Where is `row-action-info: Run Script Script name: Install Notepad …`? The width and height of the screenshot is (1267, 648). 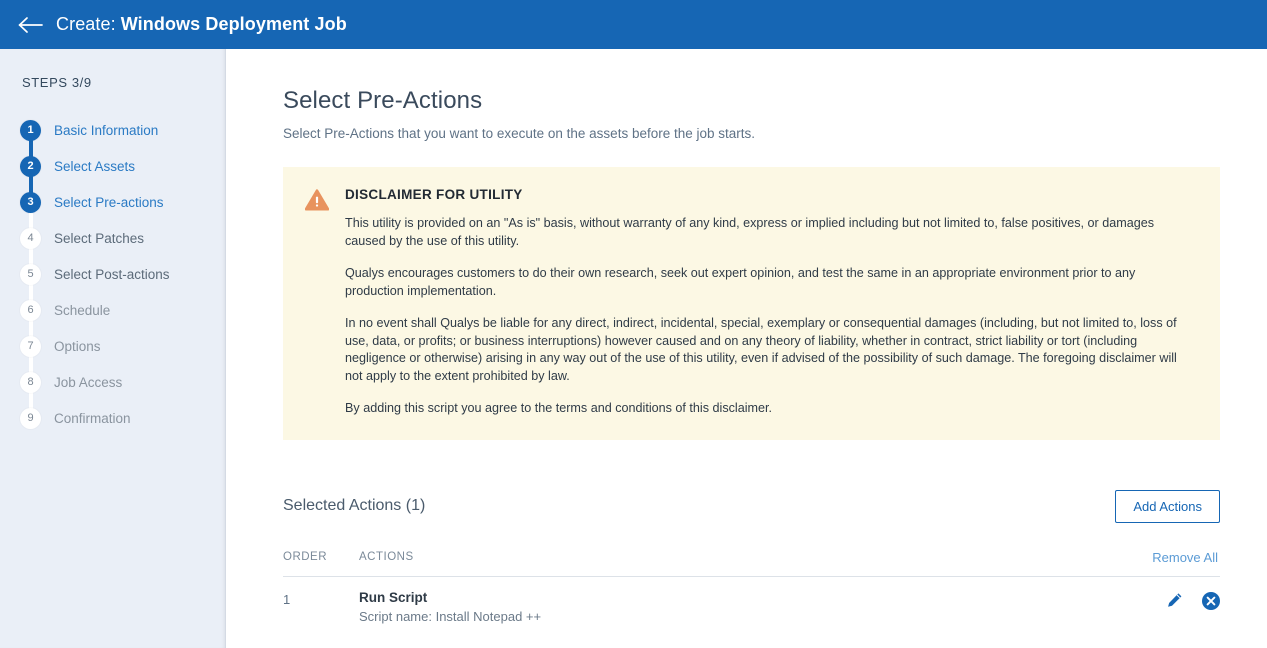 row-action-info: Run Script Script name: Install Notepad … is located at coordinates (762, 607).